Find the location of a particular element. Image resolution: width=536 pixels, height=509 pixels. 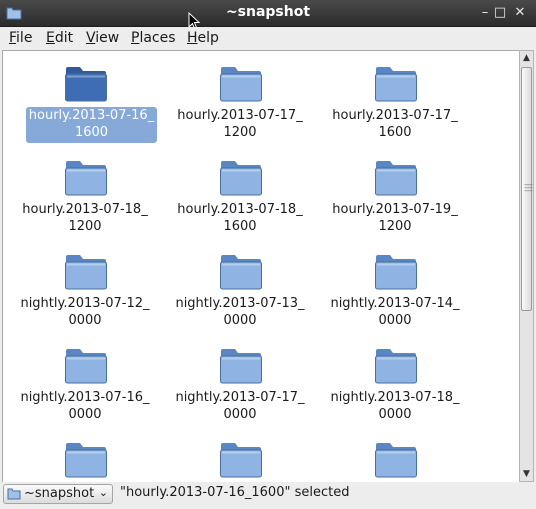

folder-label: hourly.2013-07-17_ 1600 is located at coordinates (395, 124).